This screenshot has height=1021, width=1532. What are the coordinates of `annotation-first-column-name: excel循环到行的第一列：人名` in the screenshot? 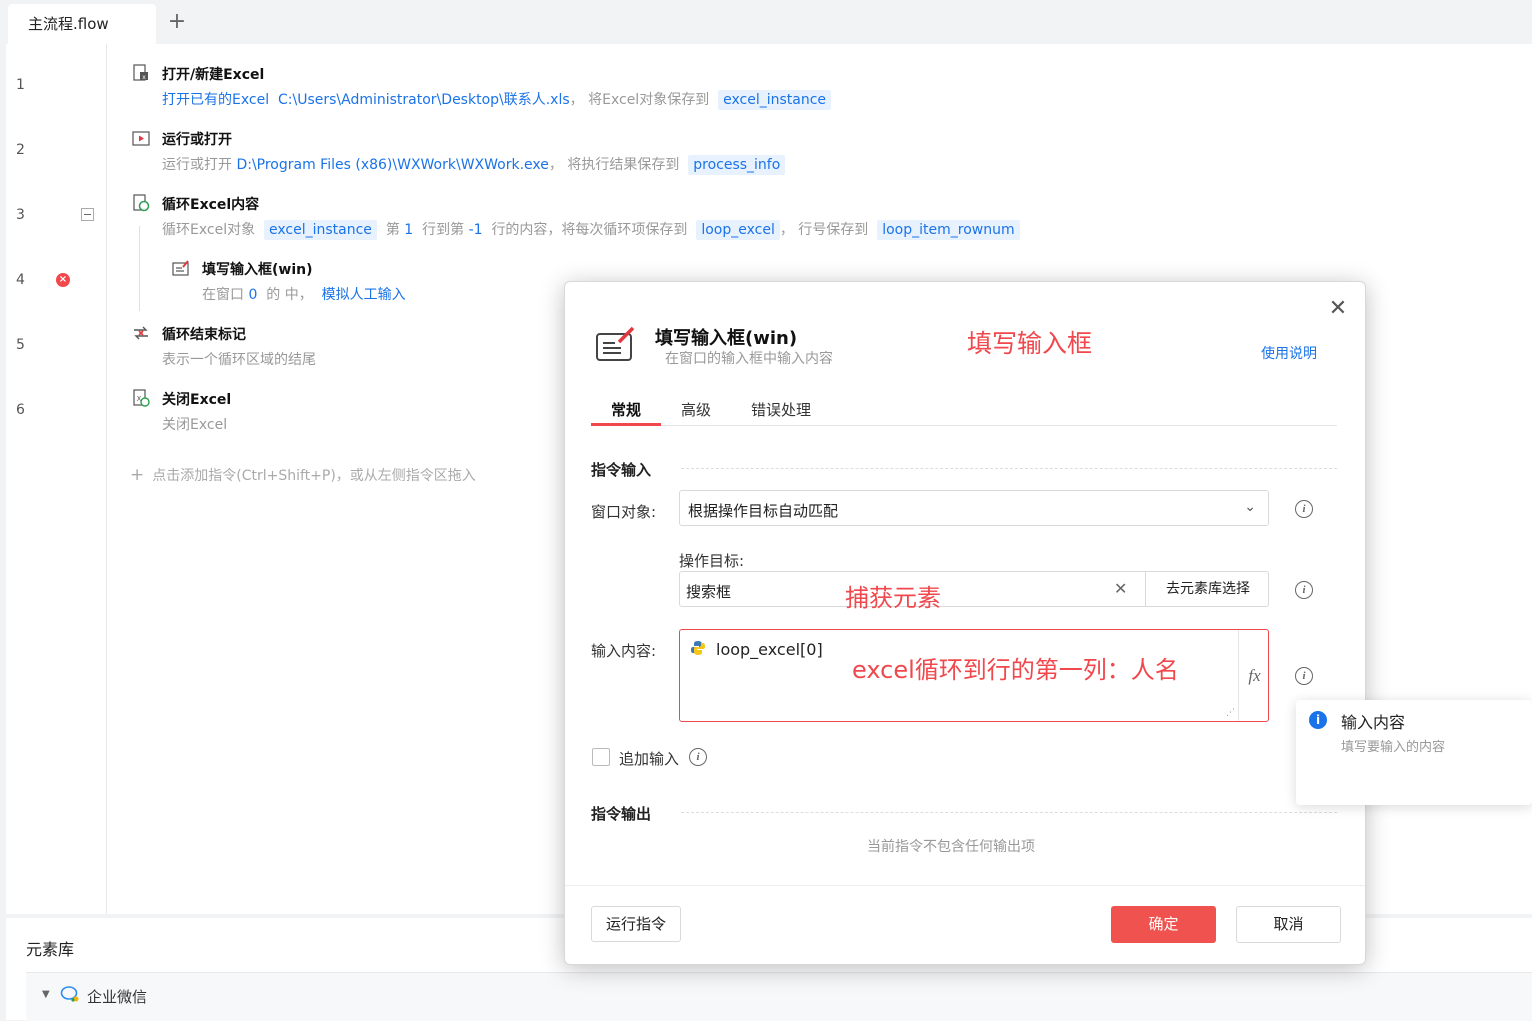 It's located at (1015, 670).